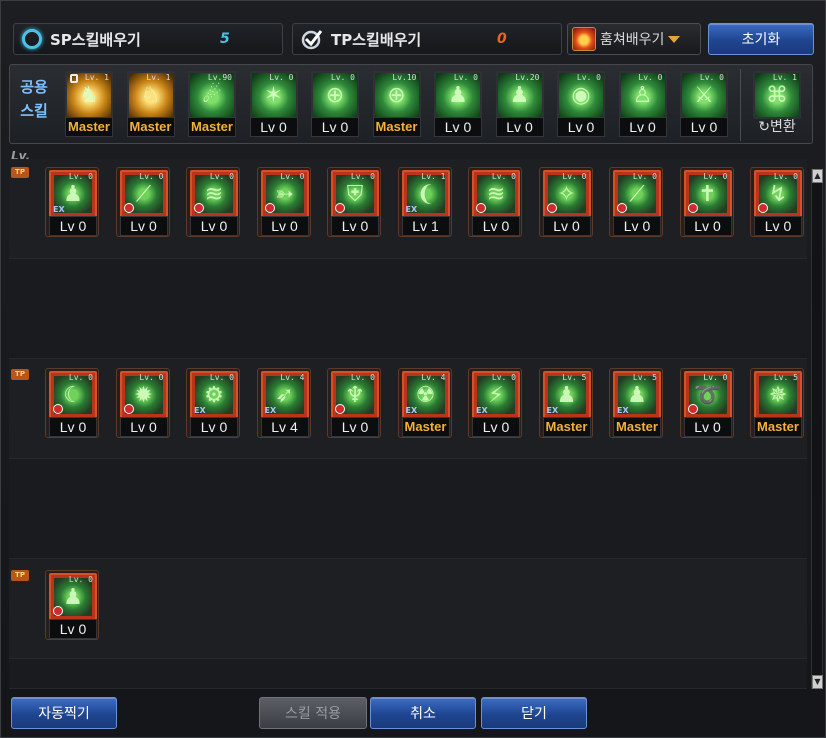 Image resolution: width=826 pixels, height=738 pixels. I want to click on skill-glyph-icon: ✶, so click(273, 95).